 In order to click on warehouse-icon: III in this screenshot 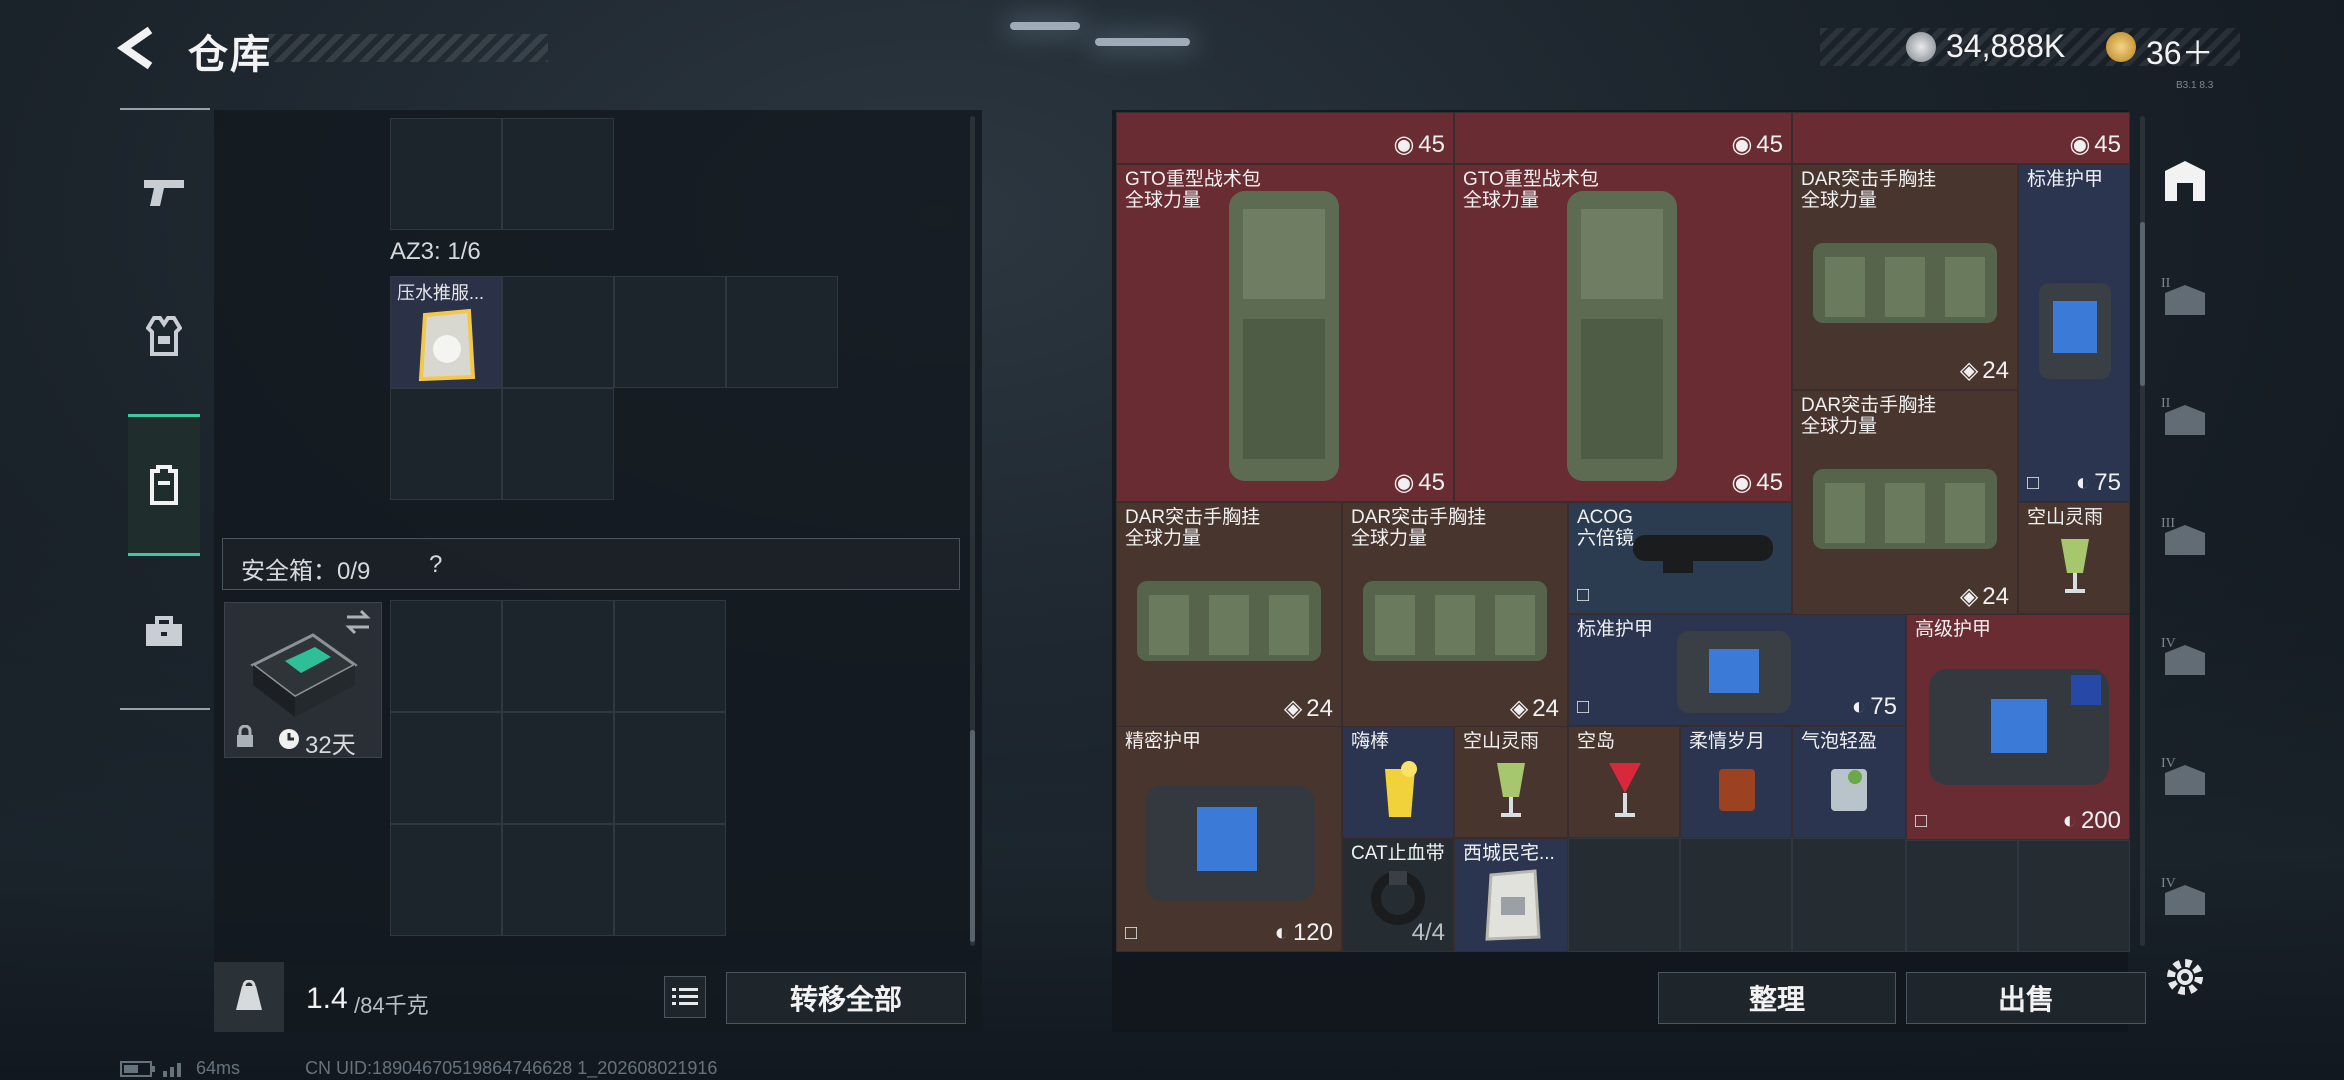, I will do `click(2183, 535)`.